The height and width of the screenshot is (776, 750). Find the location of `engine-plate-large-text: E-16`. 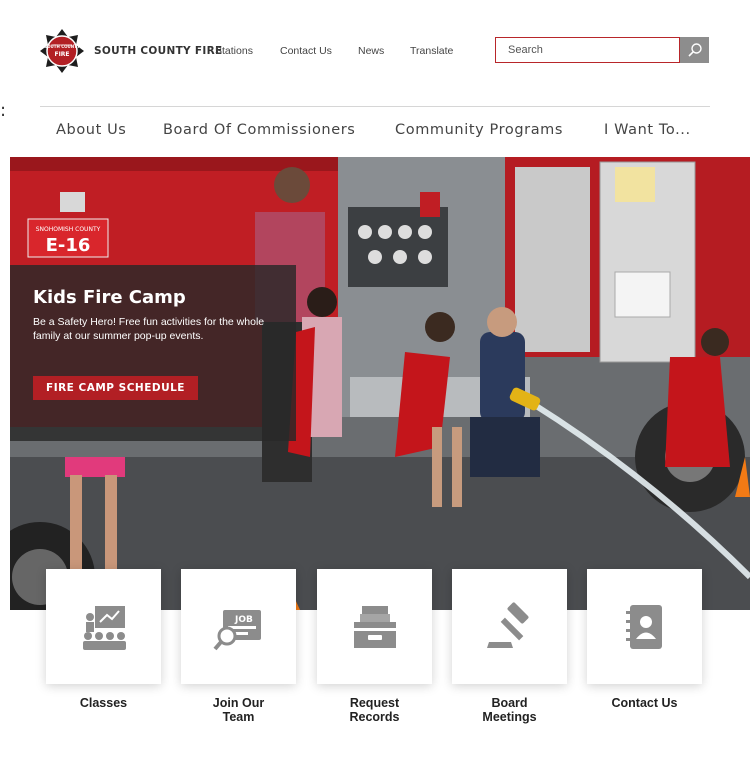

engine-plate-large-text: E-16 is located at coordinates (68, 245).